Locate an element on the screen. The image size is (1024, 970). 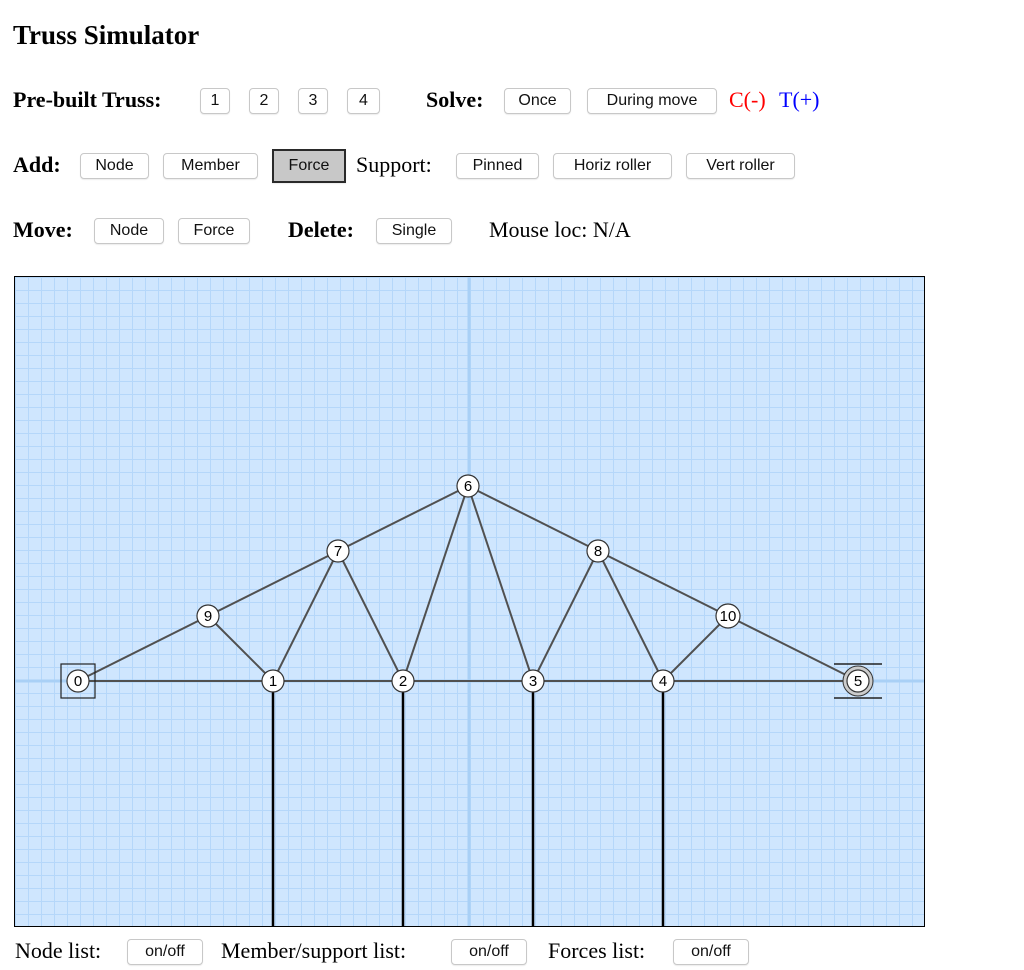
node-label: 3 is located at coordinates (533, 681).